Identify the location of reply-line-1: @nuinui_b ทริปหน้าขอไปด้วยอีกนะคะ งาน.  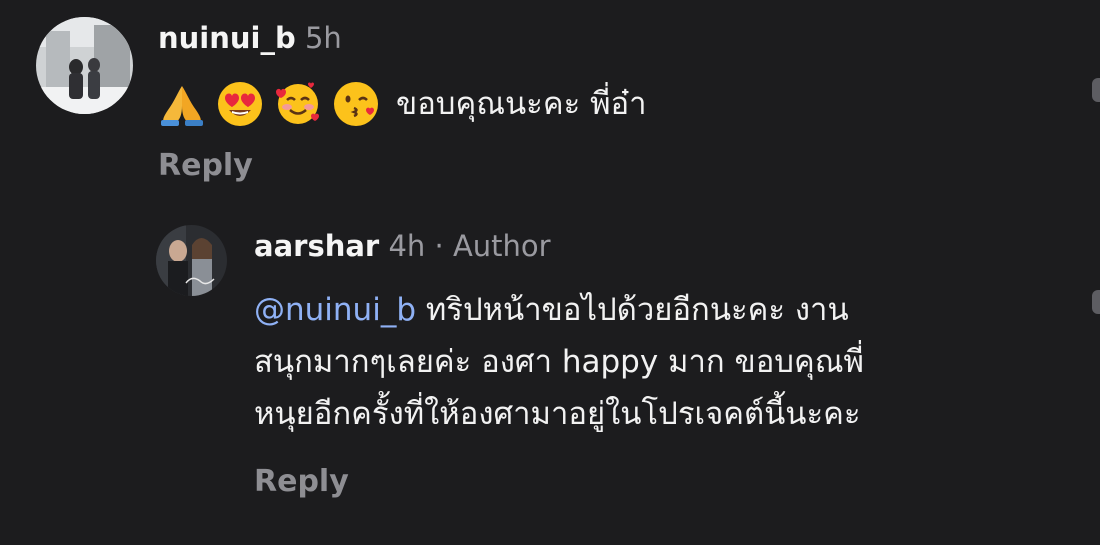
(654, 310).